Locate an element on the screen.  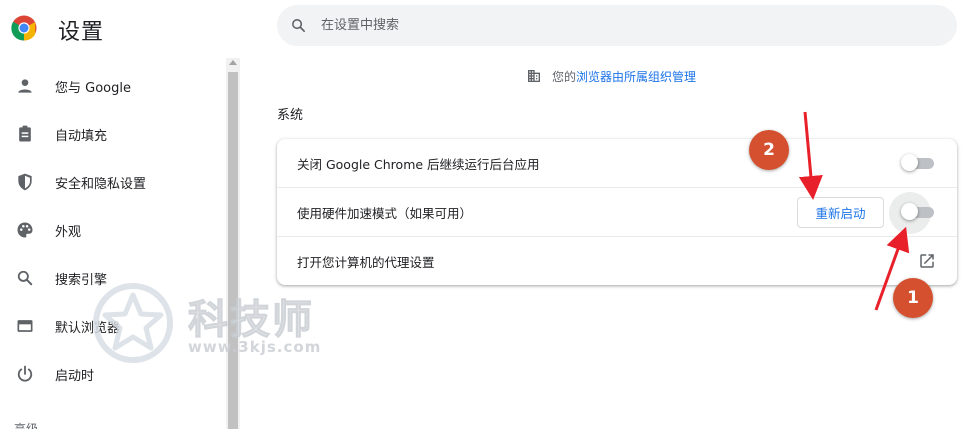
sidebar-item-you-and-google: 您与 Google is located at coordinates (113, 86).